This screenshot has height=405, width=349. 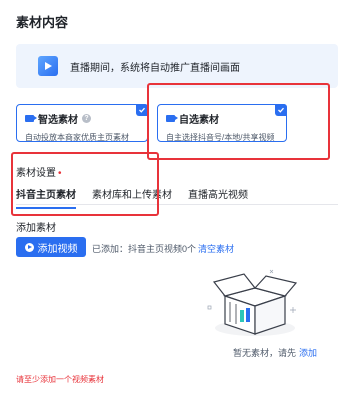 I want to click on empty-box-illustration, so click(x=252, y=302).